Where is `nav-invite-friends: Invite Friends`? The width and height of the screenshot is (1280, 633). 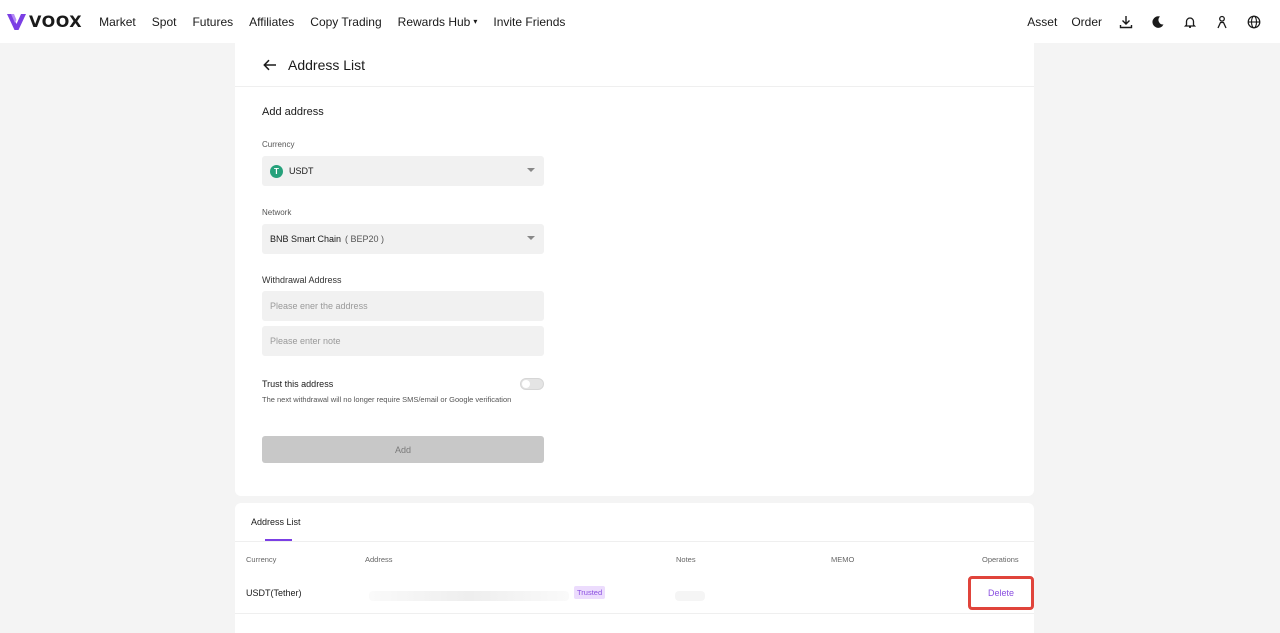
nav-invite-friends: Invite Friends is located at coordinates (529, 22).